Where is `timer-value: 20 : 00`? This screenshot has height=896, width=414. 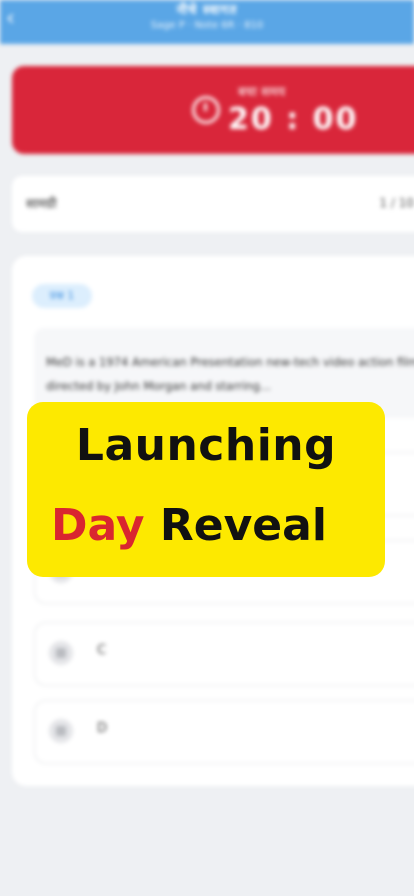 timer-value: 20 : 00 is located at coordinates (293, 119).